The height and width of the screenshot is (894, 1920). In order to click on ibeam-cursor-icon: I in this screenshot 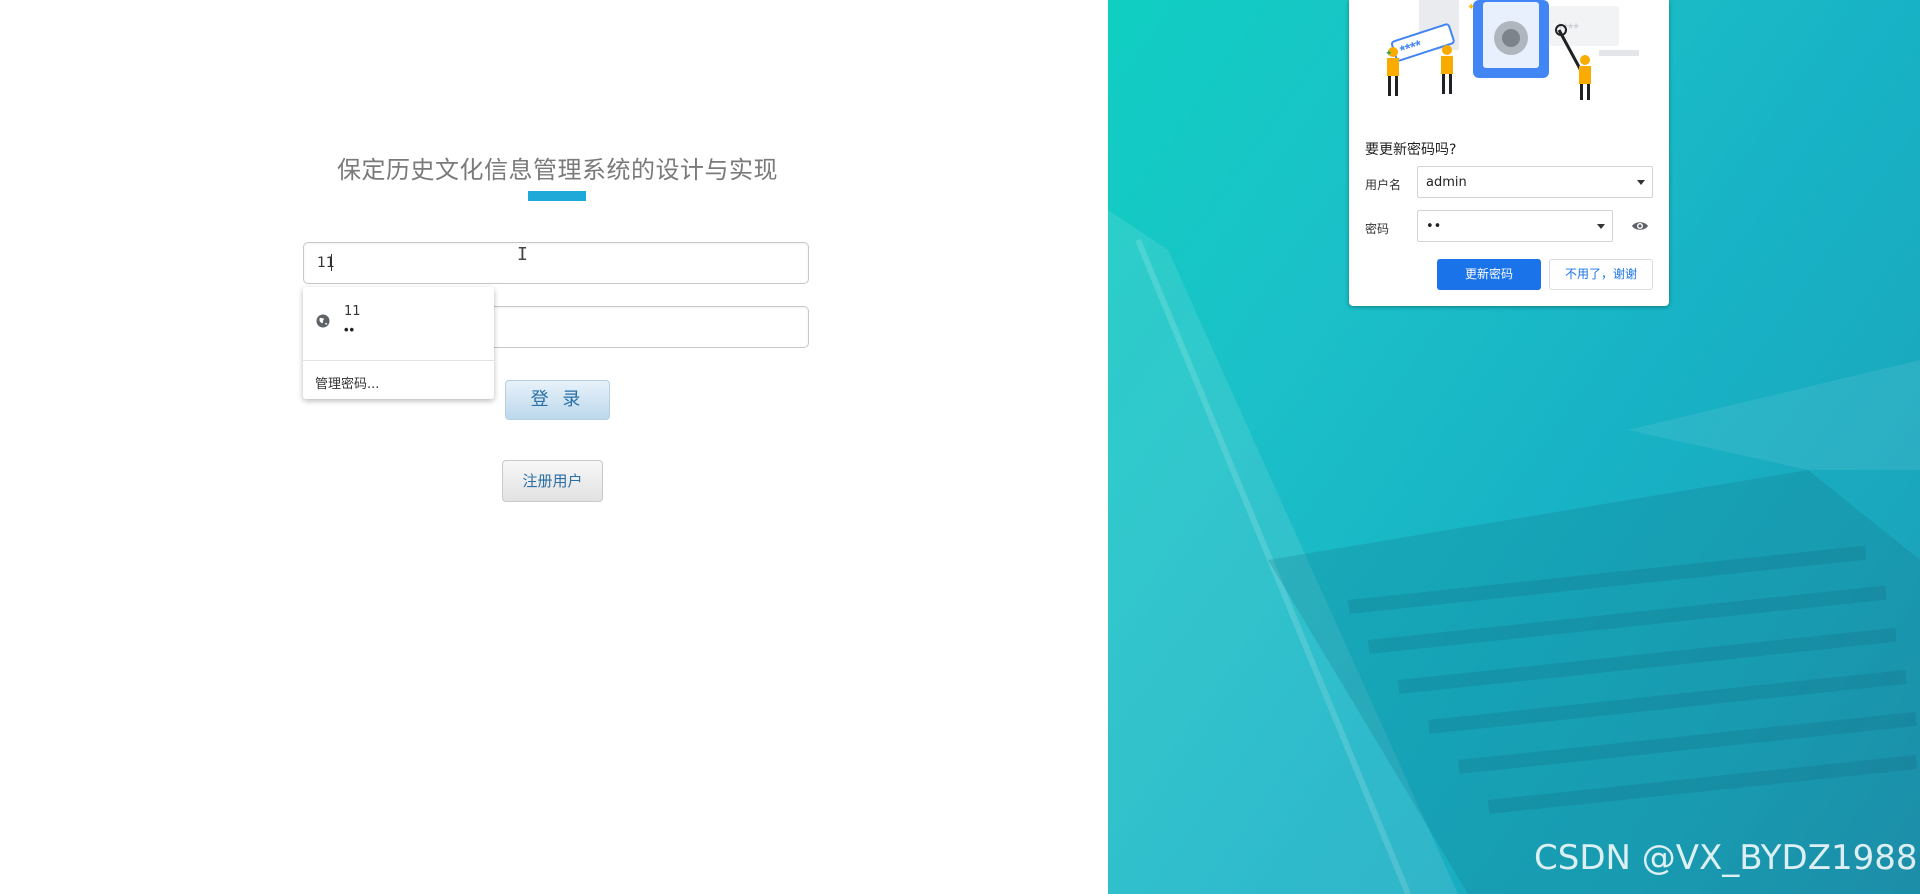, I will do `click(522, 254)`.